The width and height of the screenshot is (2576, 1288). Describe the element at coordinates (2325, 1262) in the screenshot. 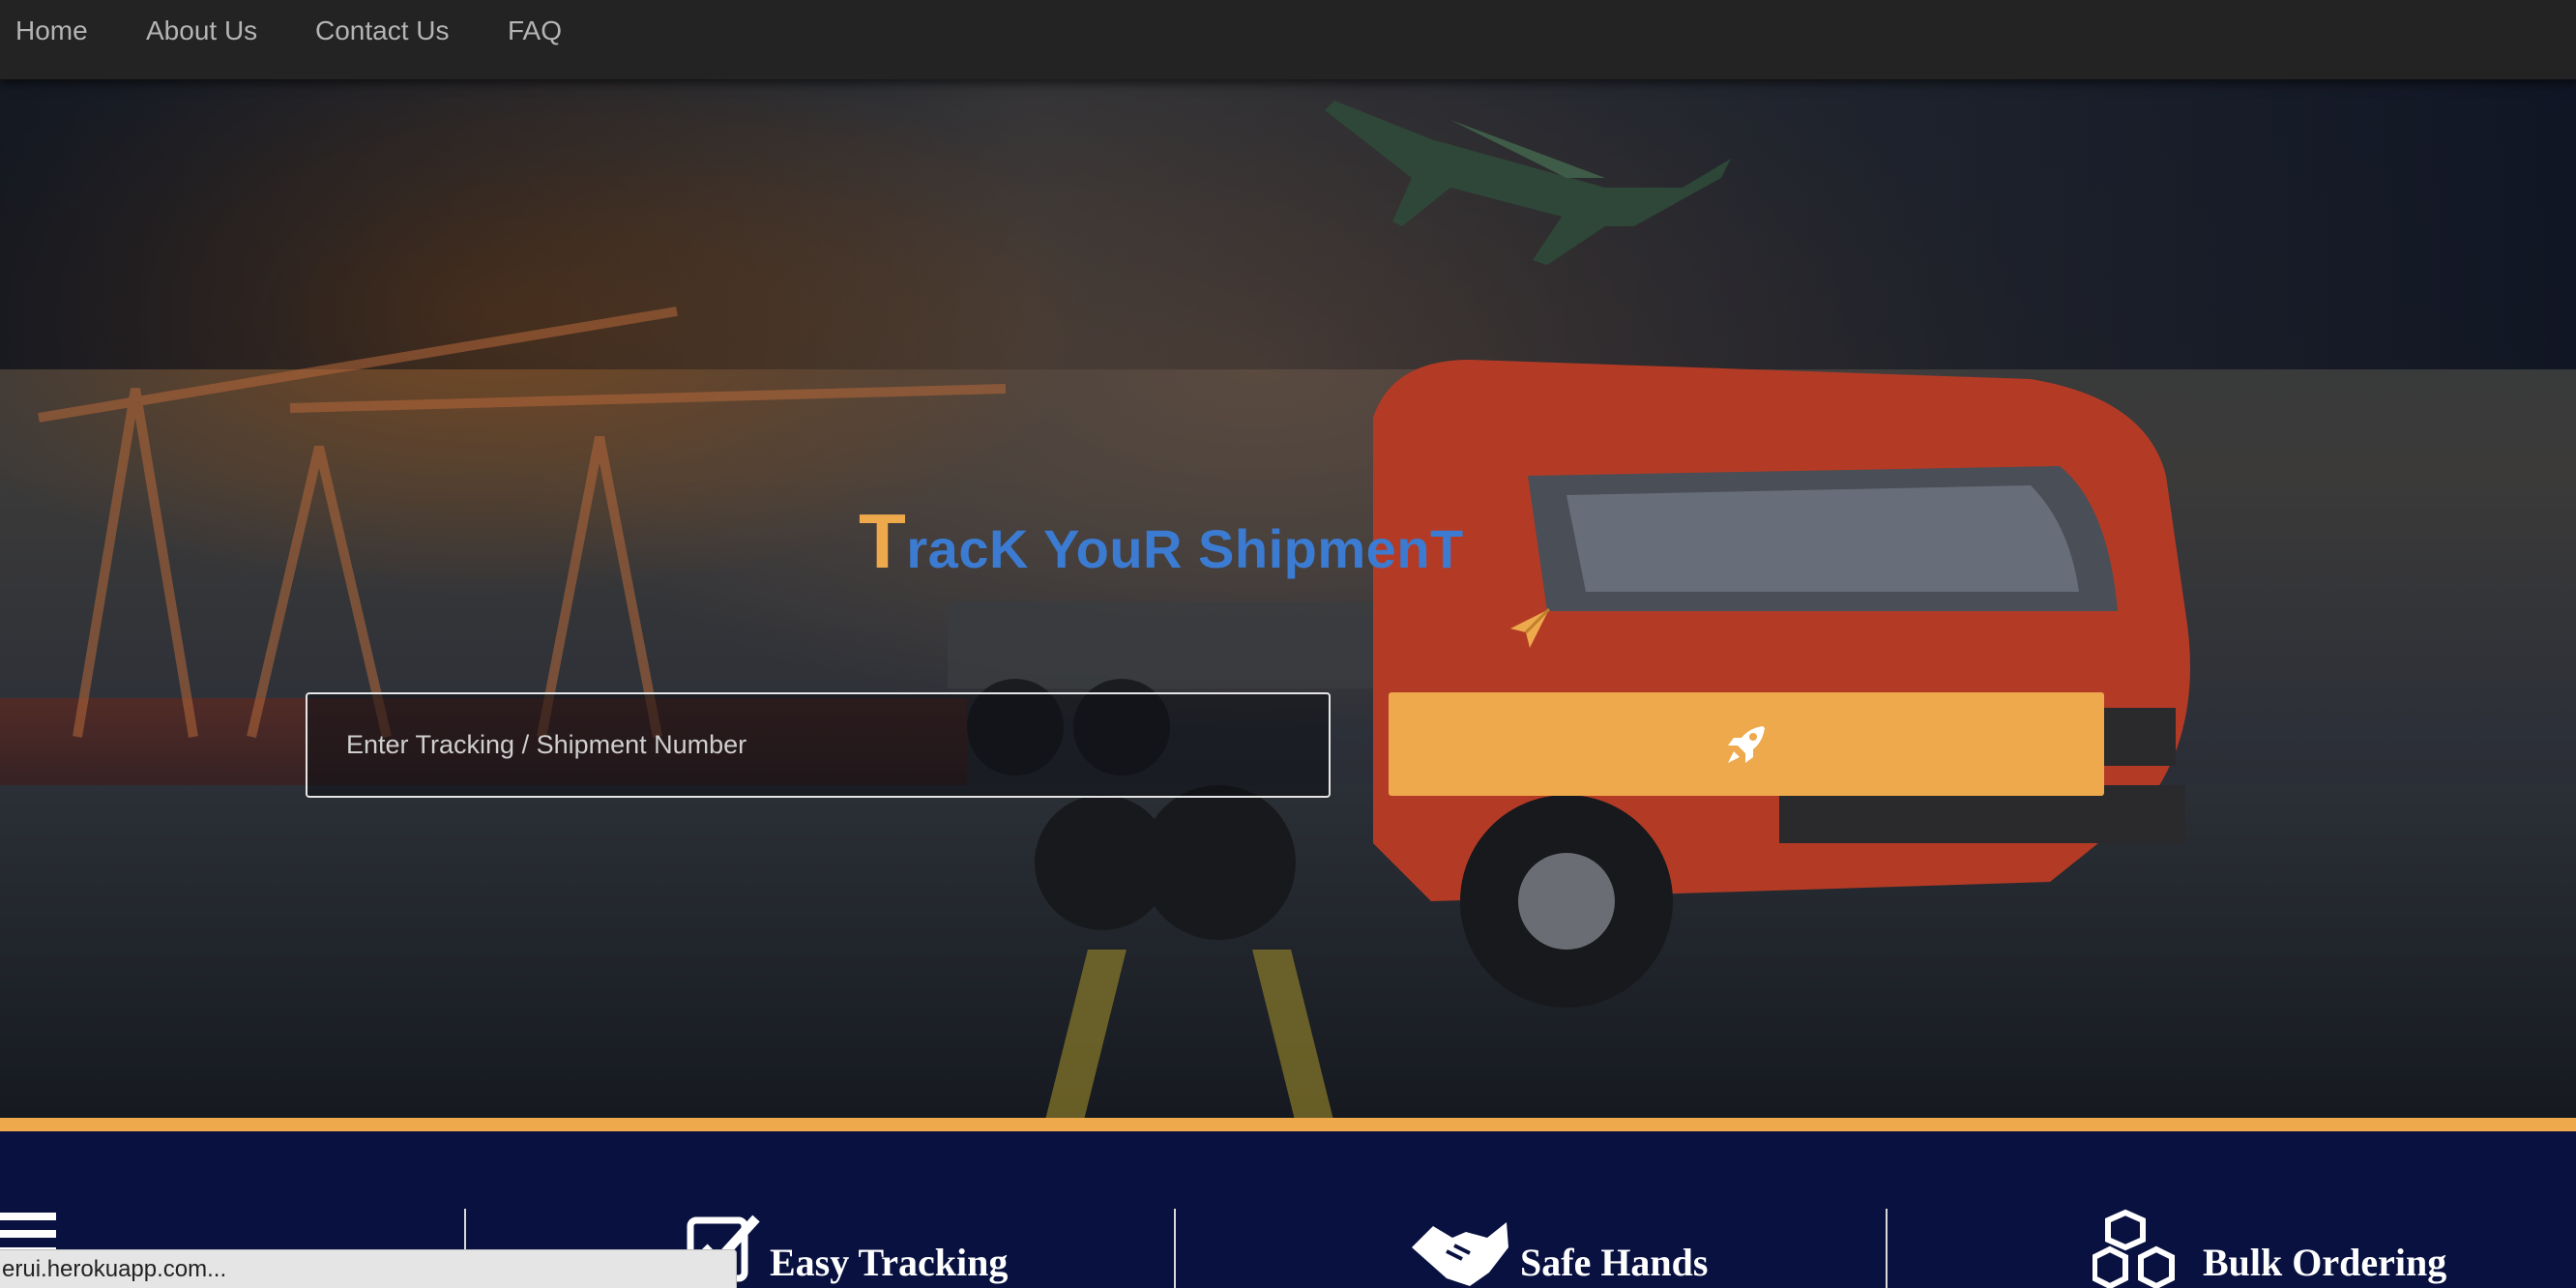

I see `feature-label-bulk-ordering: Bulk Ordering` at that location.